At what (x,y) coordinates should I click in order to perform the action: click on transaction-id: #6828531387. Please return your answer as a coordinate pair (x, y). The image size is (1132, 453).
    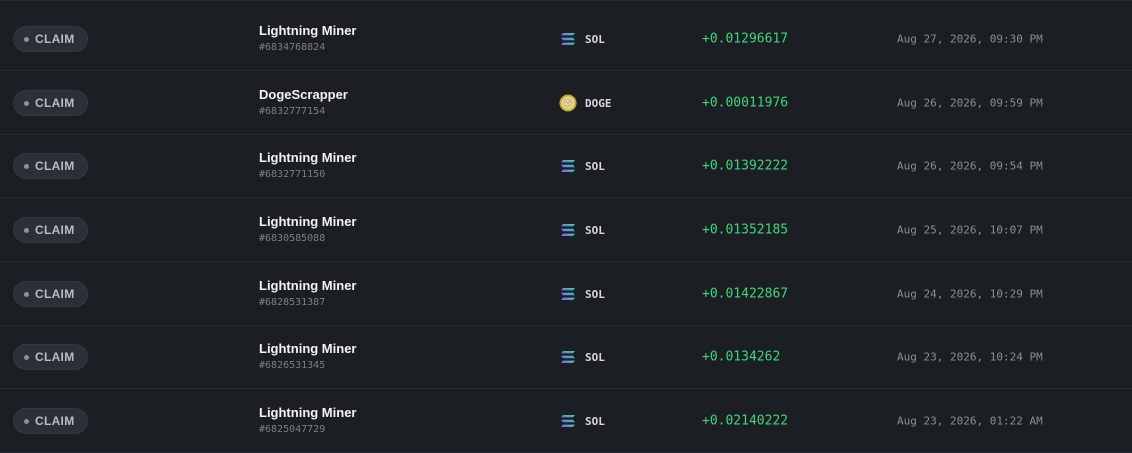
    Looking at the image, I should click on (292, 302).